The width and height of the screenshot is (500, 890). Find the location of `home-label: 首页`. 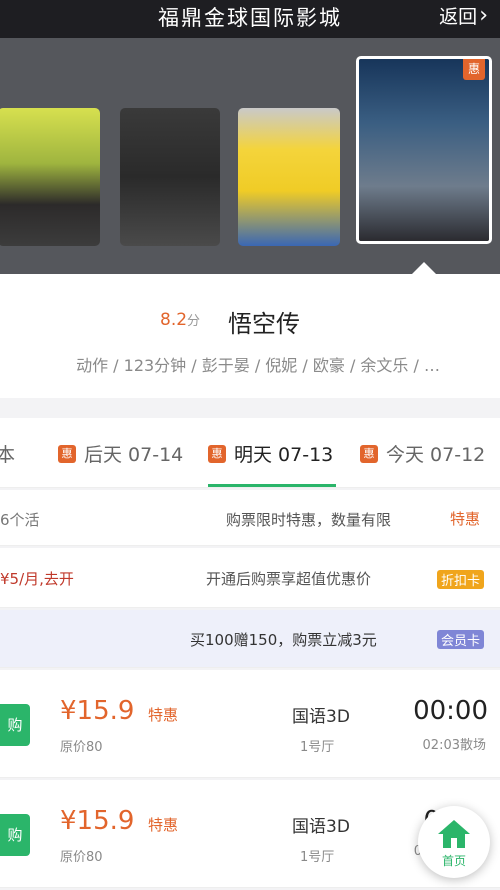

home-label: 首页 is located at coordinates (453, 861).